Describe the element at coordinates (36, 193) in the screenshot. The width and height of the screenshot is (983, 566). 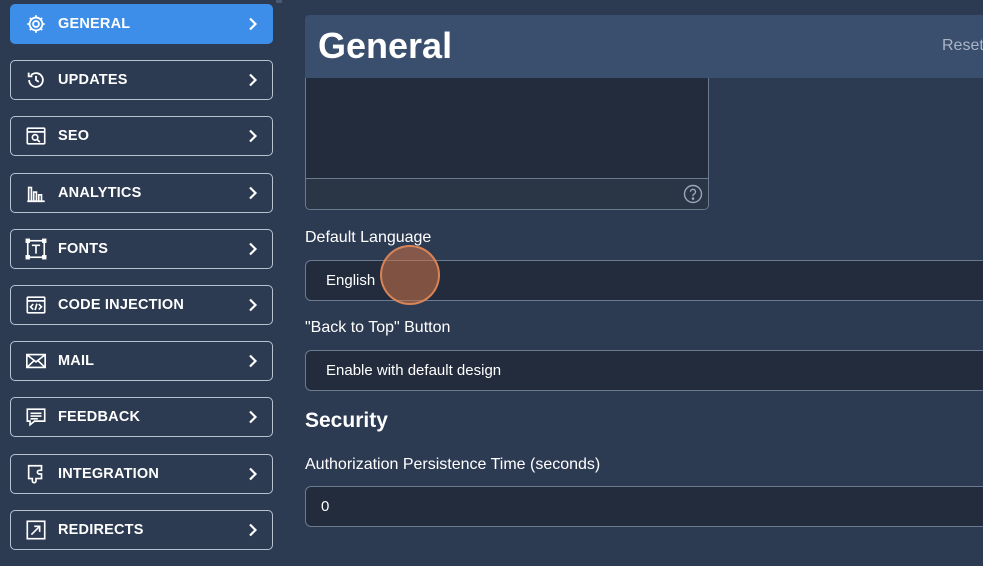
I see `bar-chart-icon` at that location.